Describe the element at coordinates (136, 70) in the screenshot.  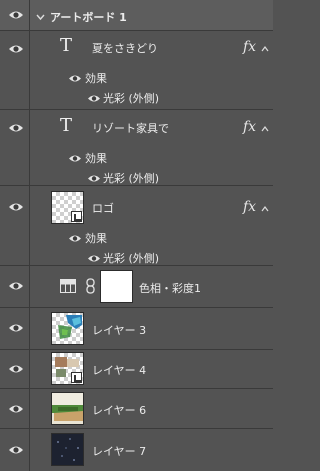
I see `layer-row-text-1: T 夏をさきどり fx 効果 光彩 (外側)` at that location.